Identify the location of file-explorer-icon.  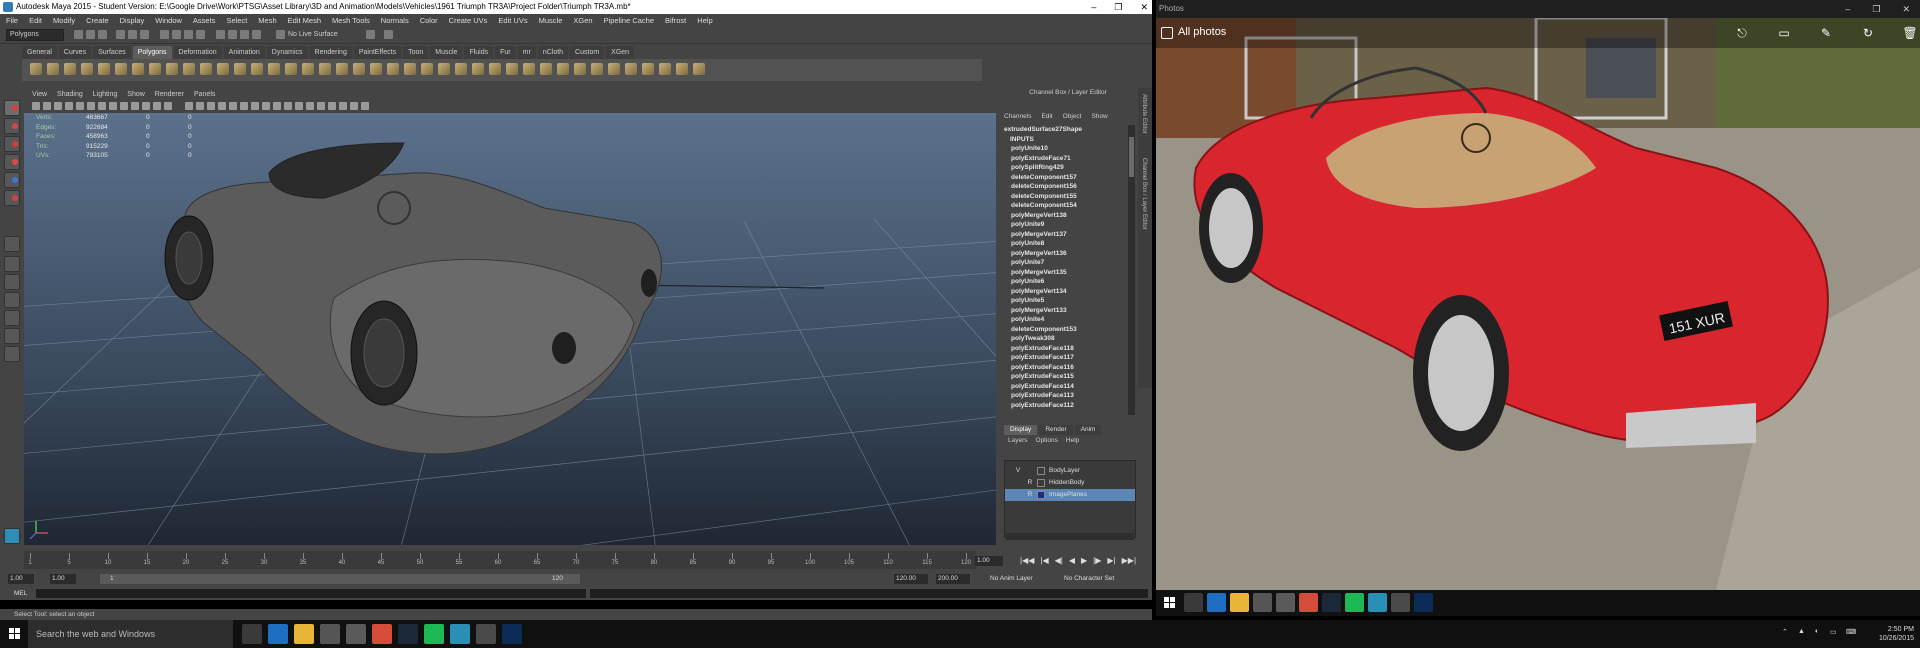
(1239, 602).